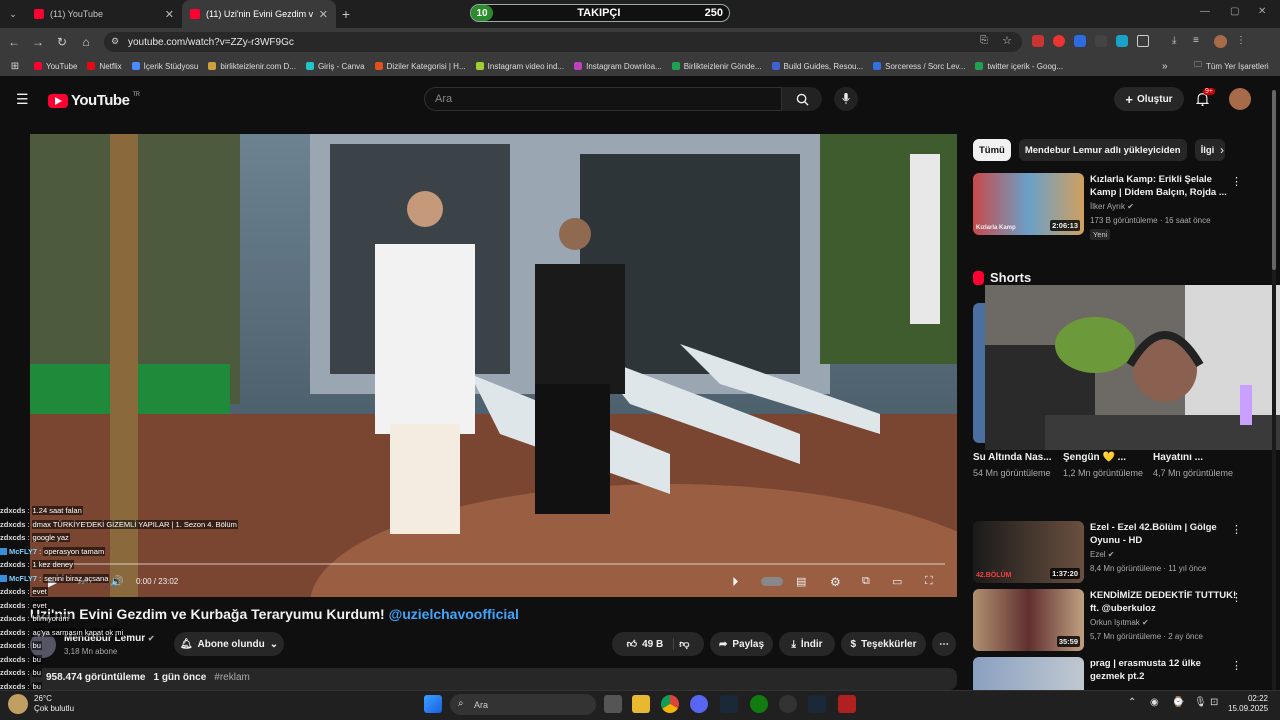  Describe the element at coordinates (1199, 41) in the screenshot. I see `reading-list-icon: ≡` at that location.